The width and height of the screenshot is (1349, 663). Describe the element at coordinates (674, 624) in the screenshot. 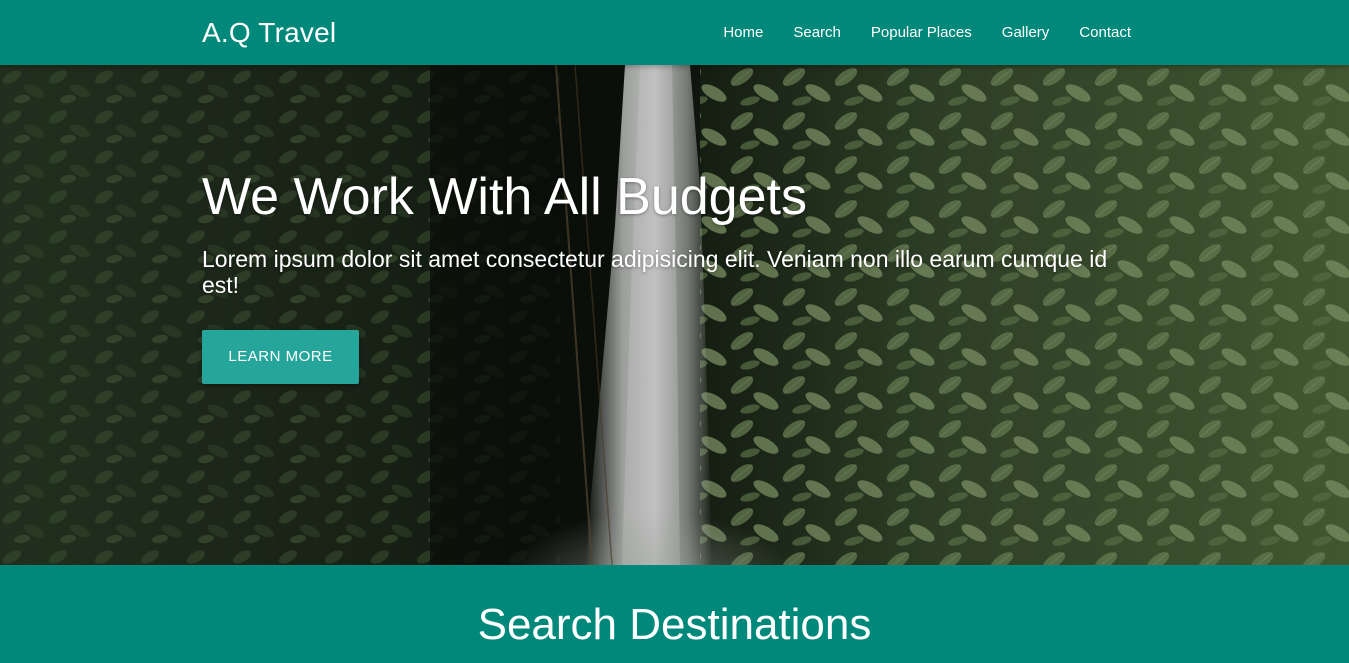

I see `search-section-title: Search Destinations` at that location.